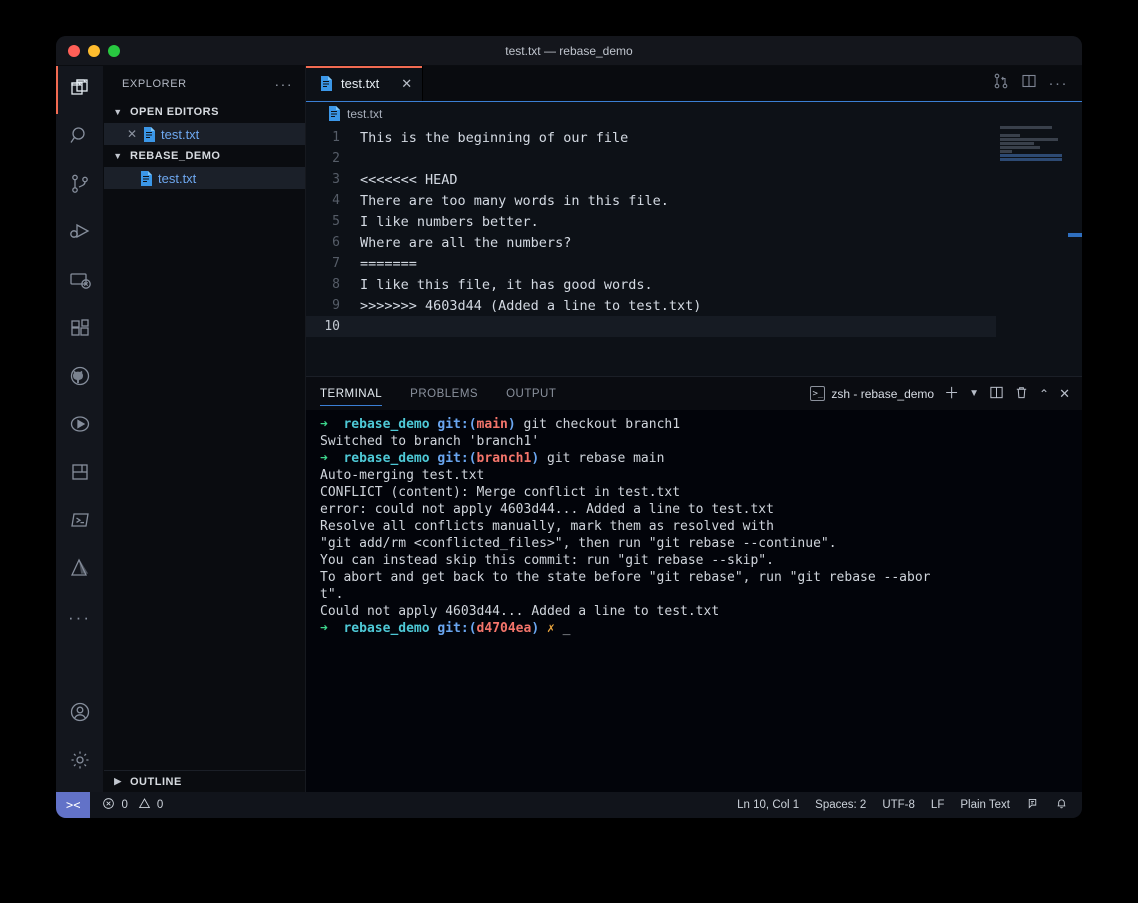 This screenshot has height=903, width=1138. I want to click on tab-output: OUTPUT, so click(531, 393).